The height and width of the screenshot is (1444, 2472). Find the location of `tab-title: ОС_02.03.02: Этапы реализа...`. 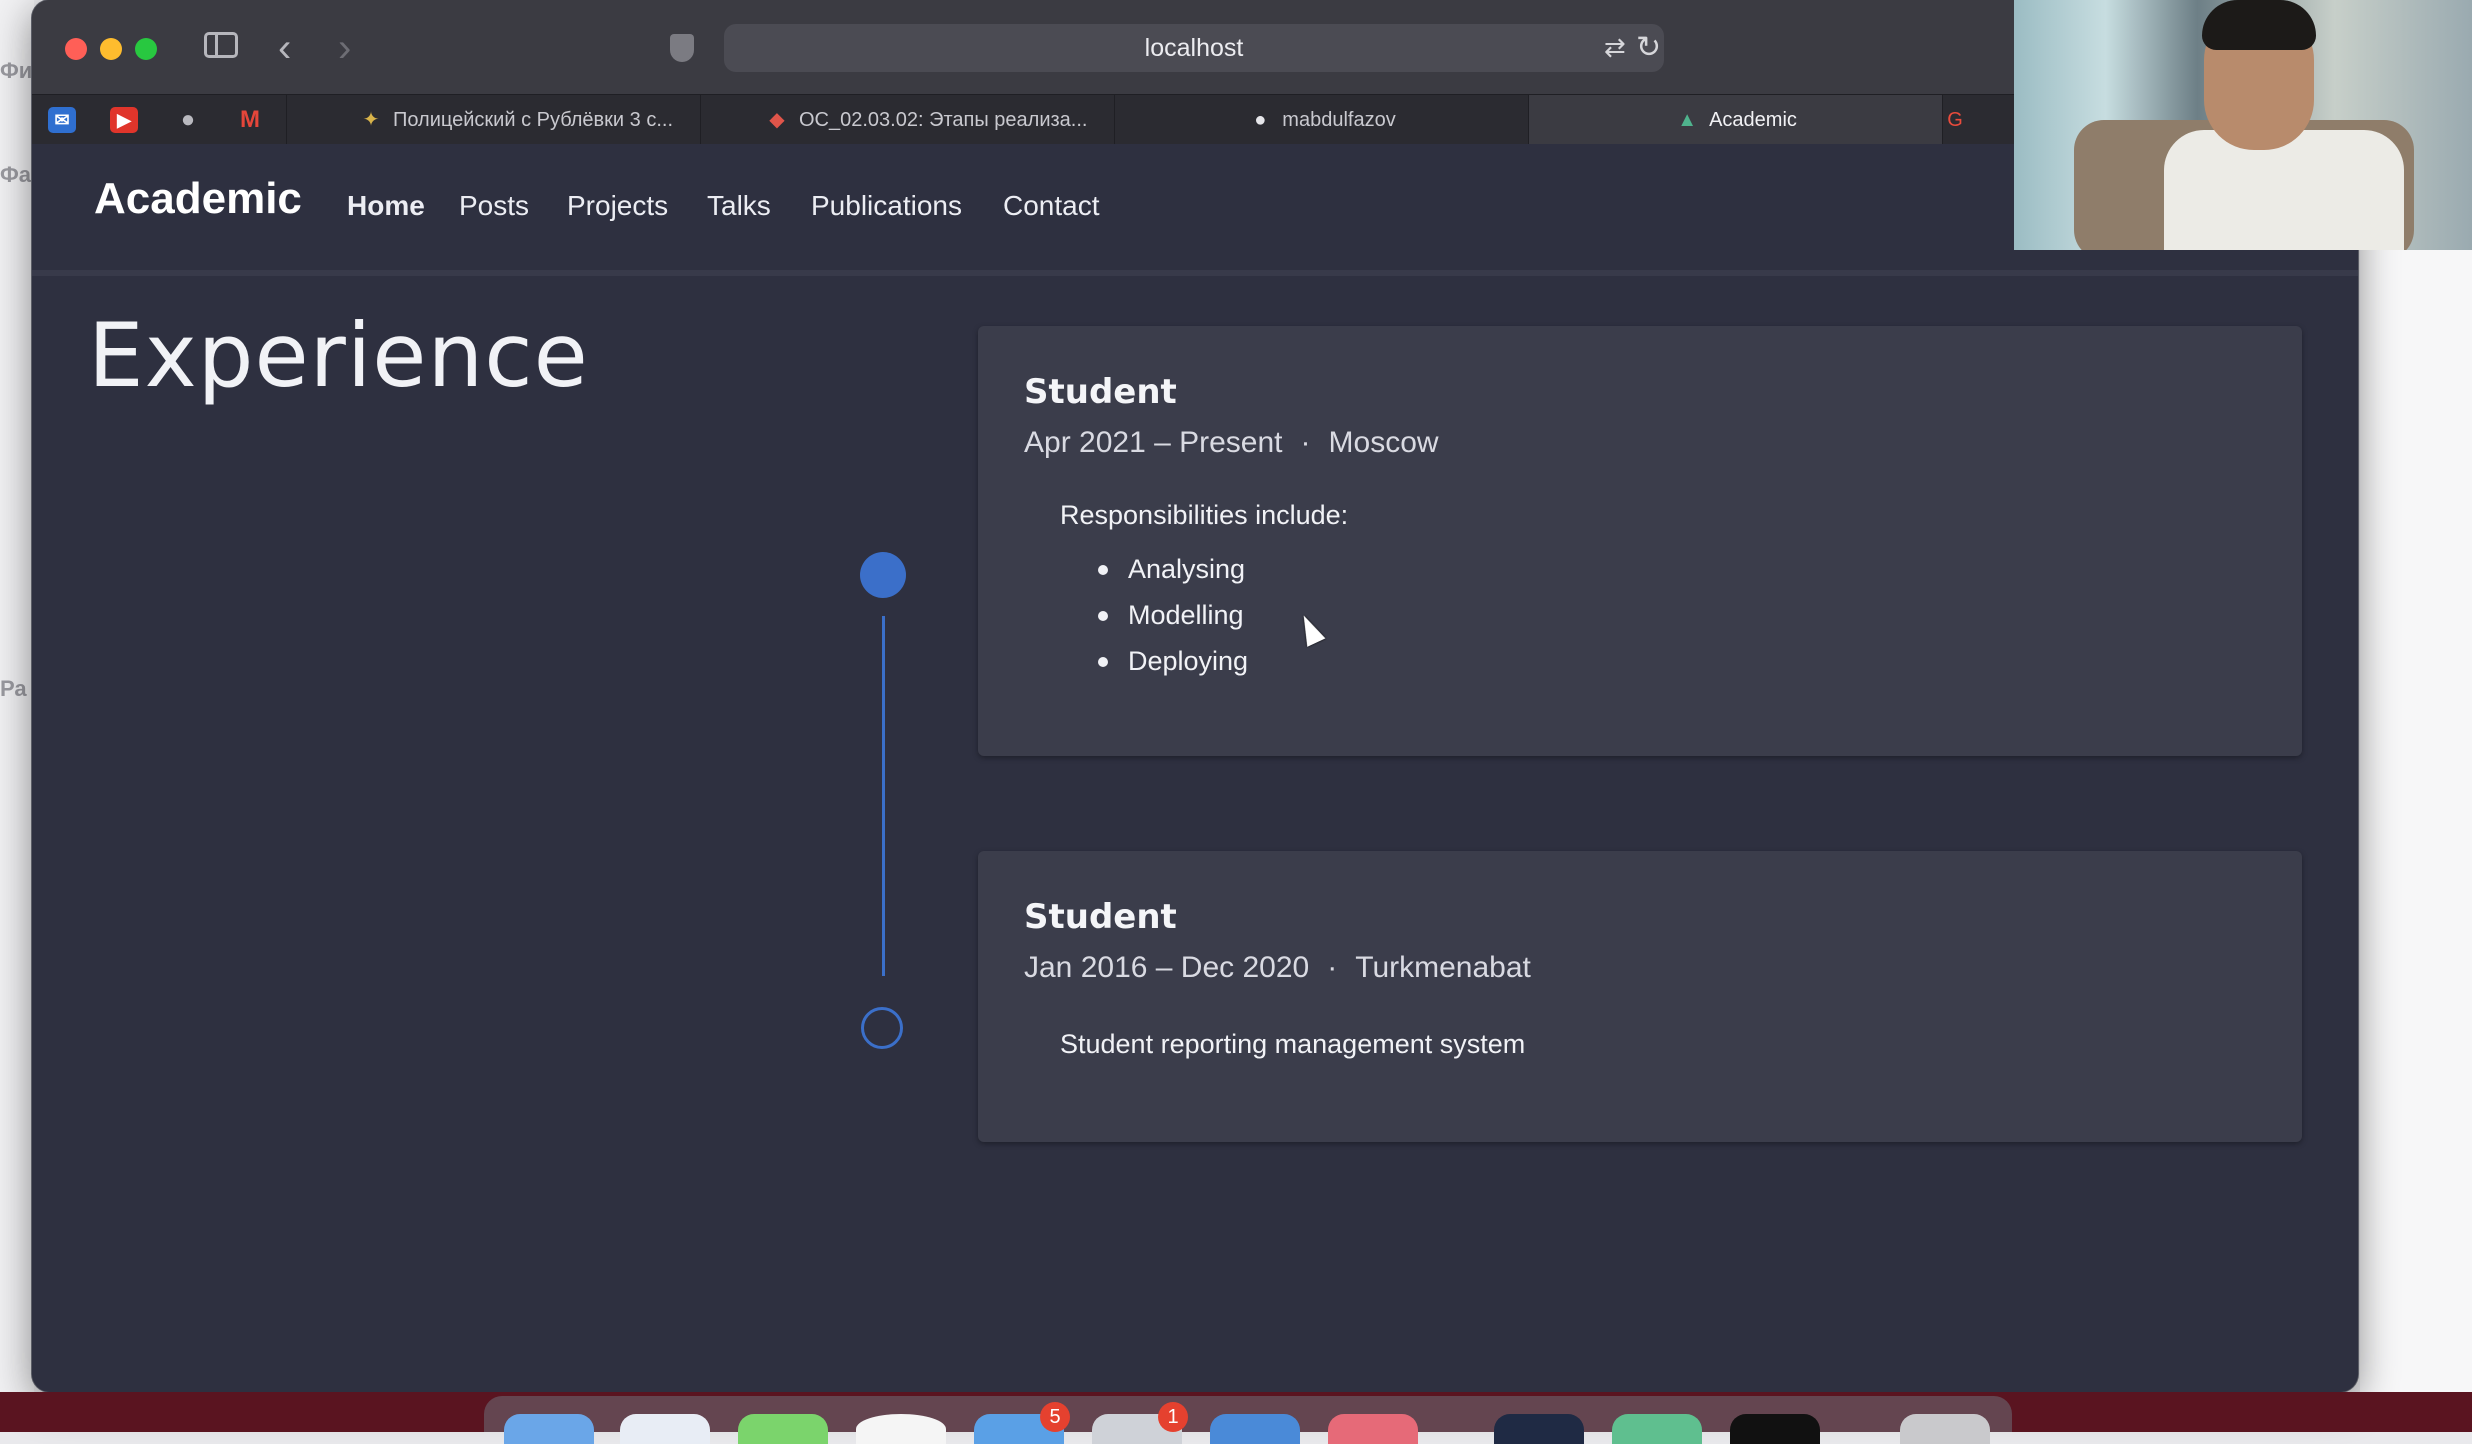

tab-title: ОС_02.03.02: Этапы реализа... is located at coordinates (943, 120).